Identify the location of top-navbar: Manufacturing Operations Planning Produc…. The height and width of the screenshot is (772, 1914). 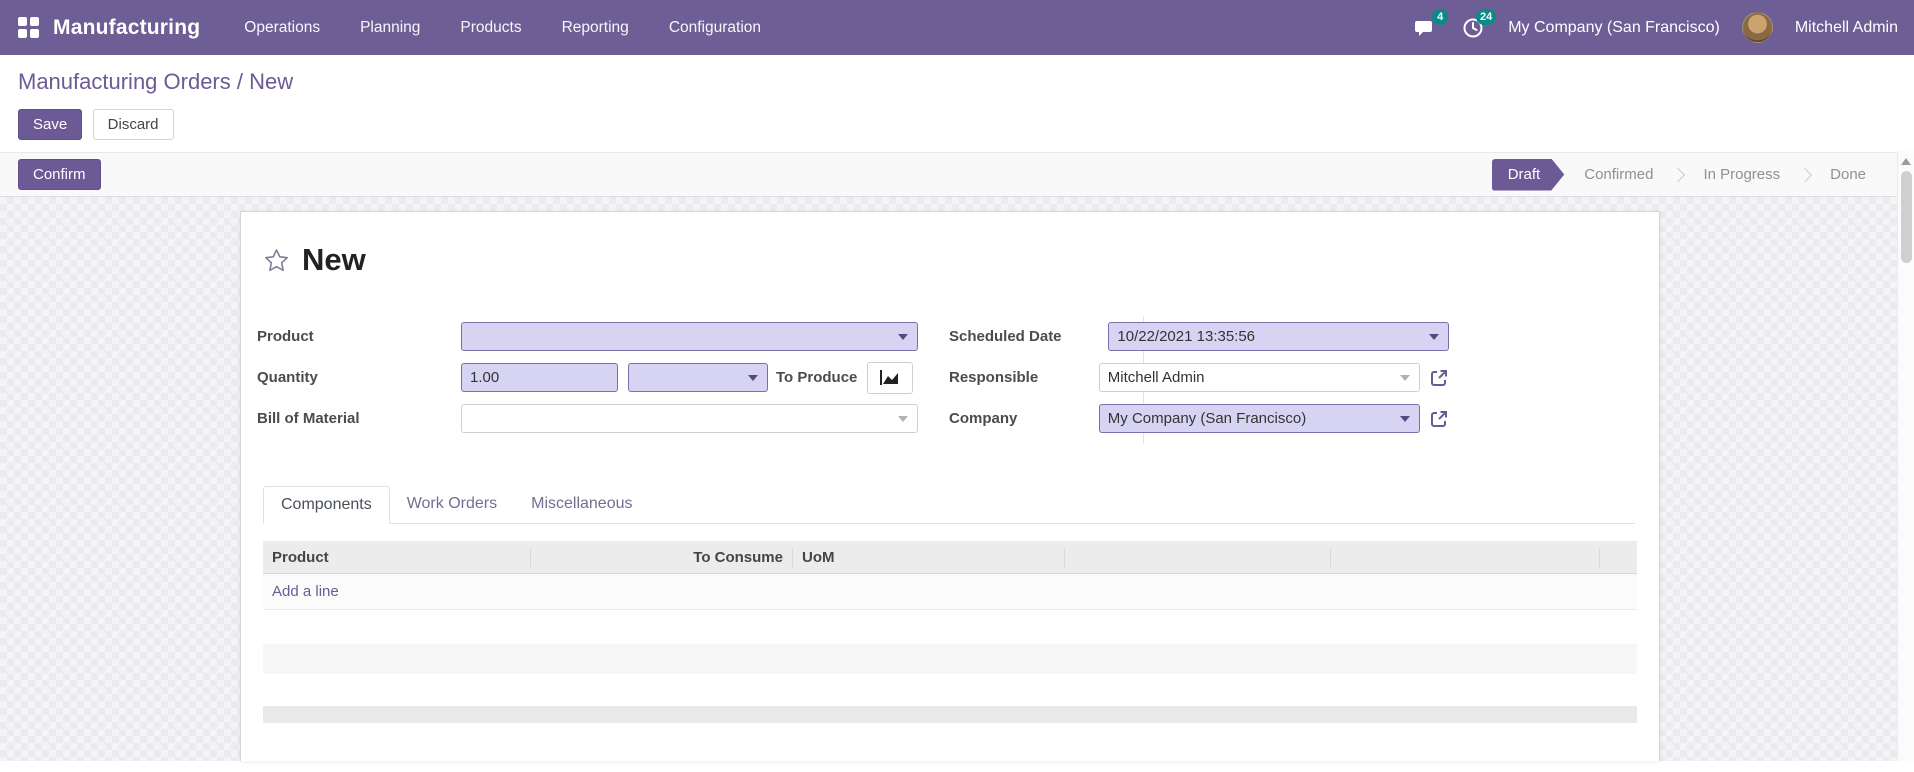
(957, 27).